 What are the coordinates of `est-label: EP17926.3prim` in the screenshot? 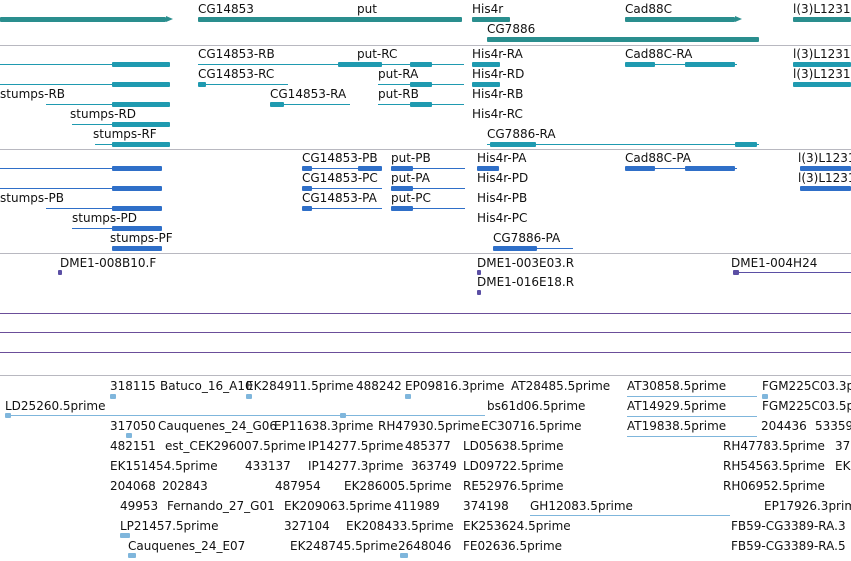 It's located at (807, 506).